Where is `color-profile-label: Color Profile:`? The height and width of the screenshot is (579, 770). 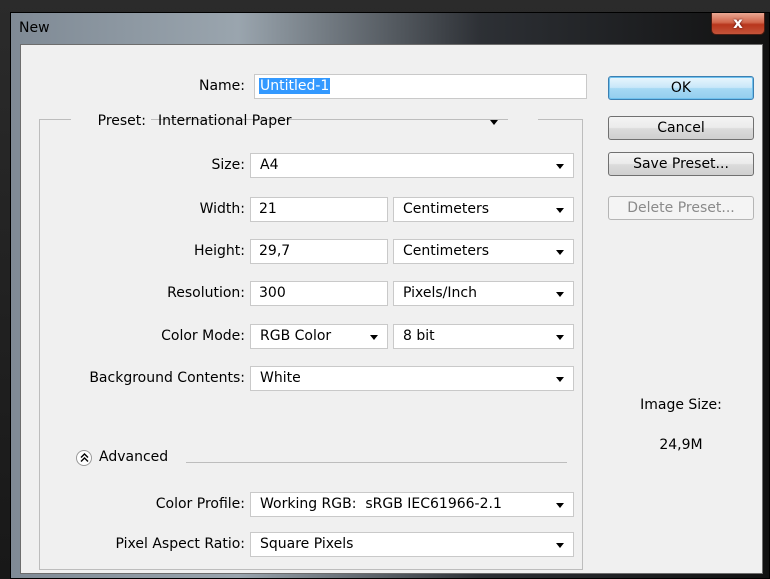
color-profile-label: Color Profile: is located at coordinates (200, 504).